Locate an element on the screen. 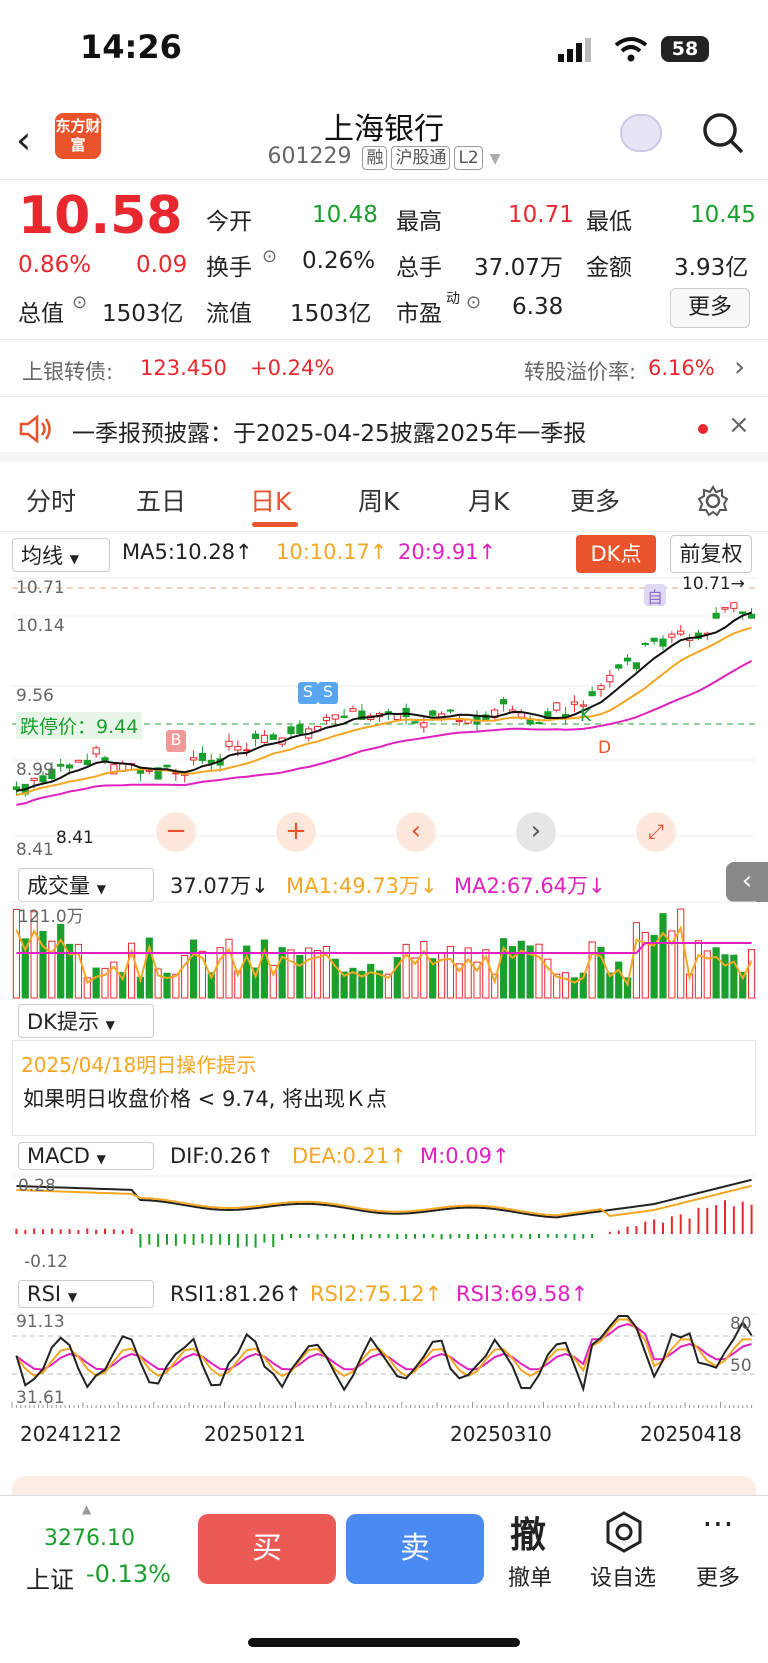 This screenshot has width=768, height=1663. settings-gear-icon is located at coordinates (713, 501).